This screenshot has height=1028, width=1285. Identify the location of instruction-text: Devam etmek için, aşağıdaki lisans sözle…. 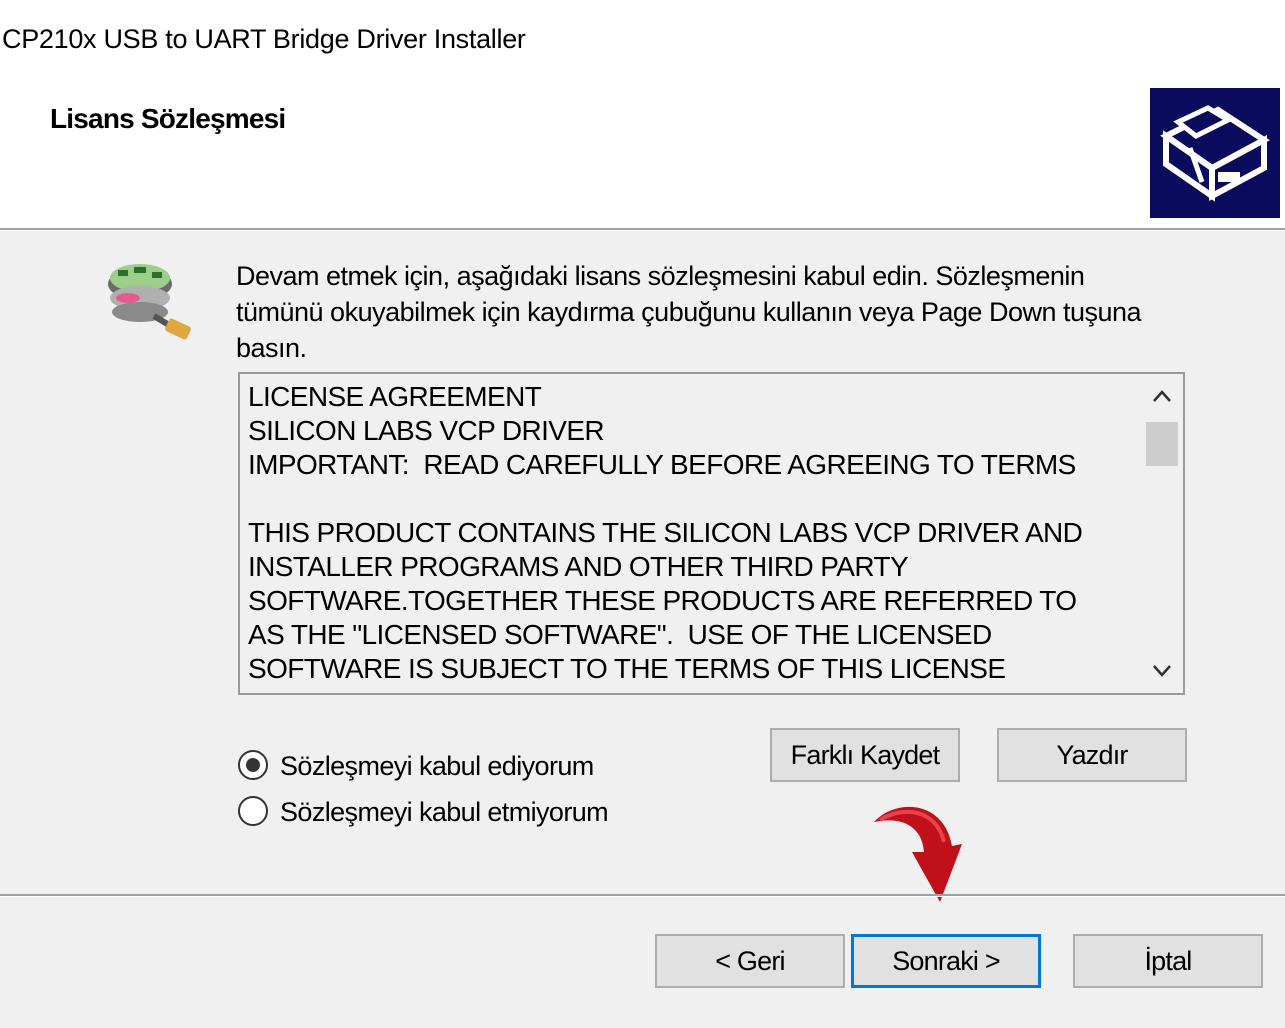
(689, 312).